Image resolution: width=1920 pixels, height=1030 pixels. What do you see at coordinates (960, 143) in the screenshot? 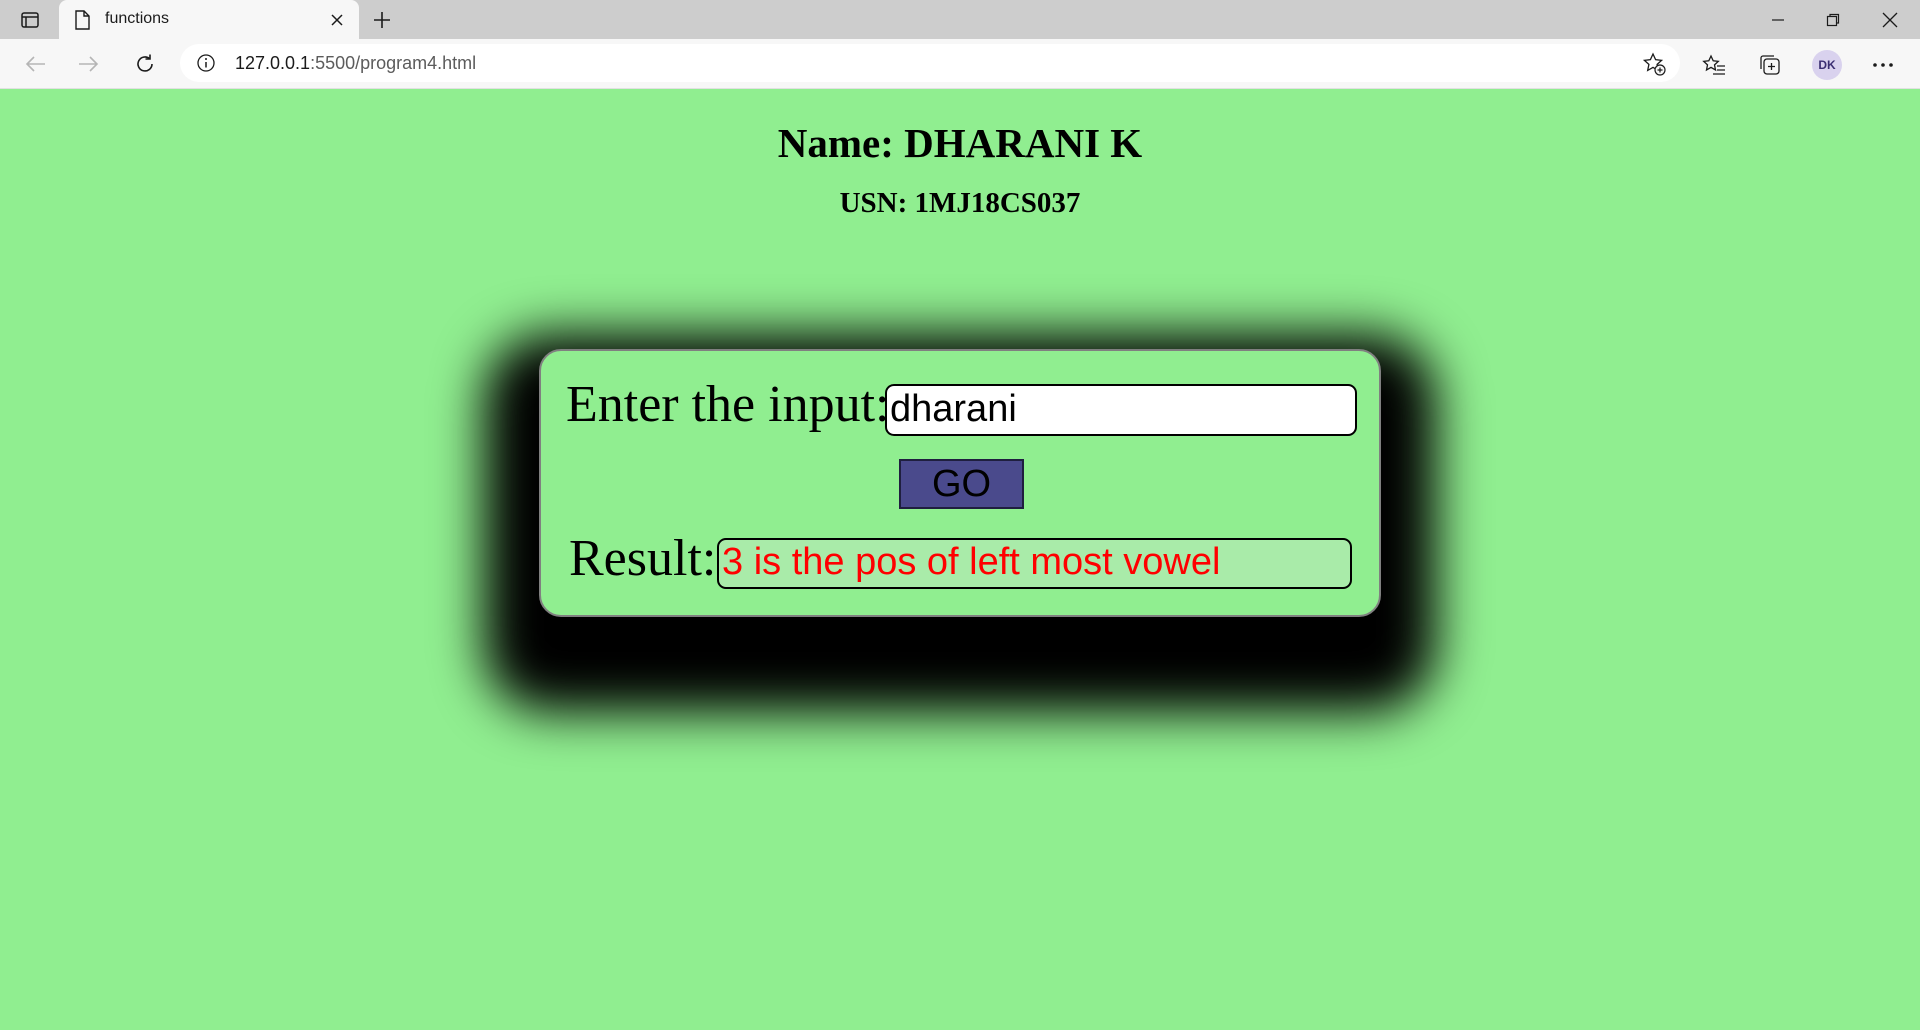
I see `name-heading: Name: DHARANI K` at bounding box center [960, 143].